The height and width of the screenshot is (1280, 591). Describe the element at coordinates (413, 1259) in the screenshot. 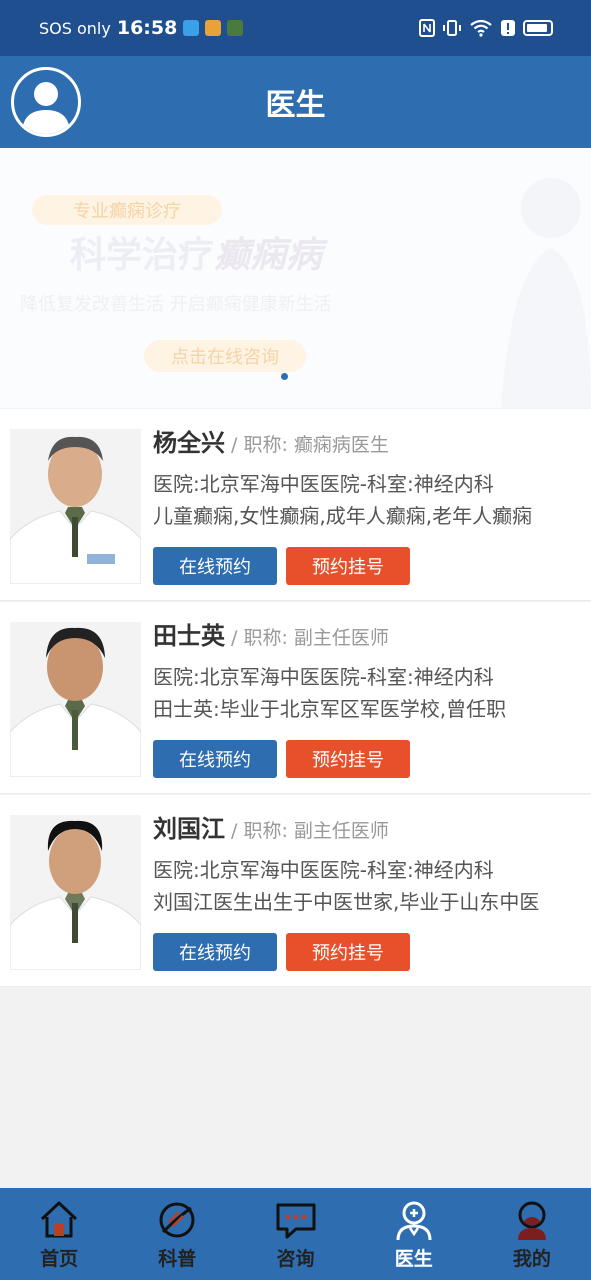

I see `nav-label: 医生` at that location.